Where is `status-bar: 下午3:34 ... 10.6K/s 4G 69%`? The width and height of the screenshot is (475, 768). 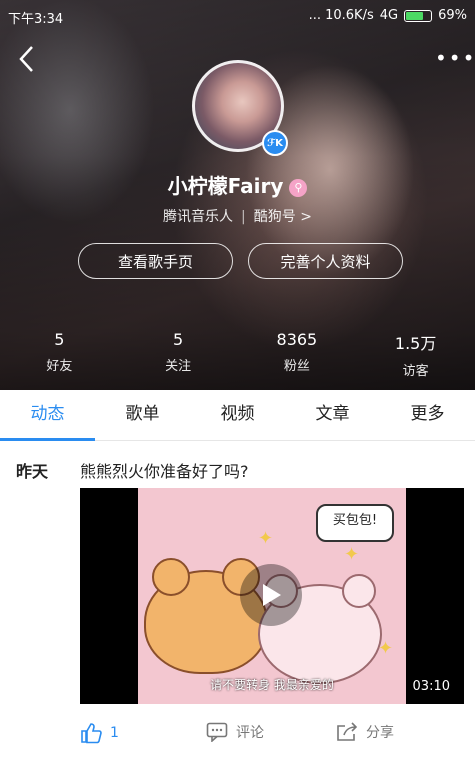 status-bar: 下午3:34 ... 10.6K/s 4G 69% is located at coordinates (237, 15).